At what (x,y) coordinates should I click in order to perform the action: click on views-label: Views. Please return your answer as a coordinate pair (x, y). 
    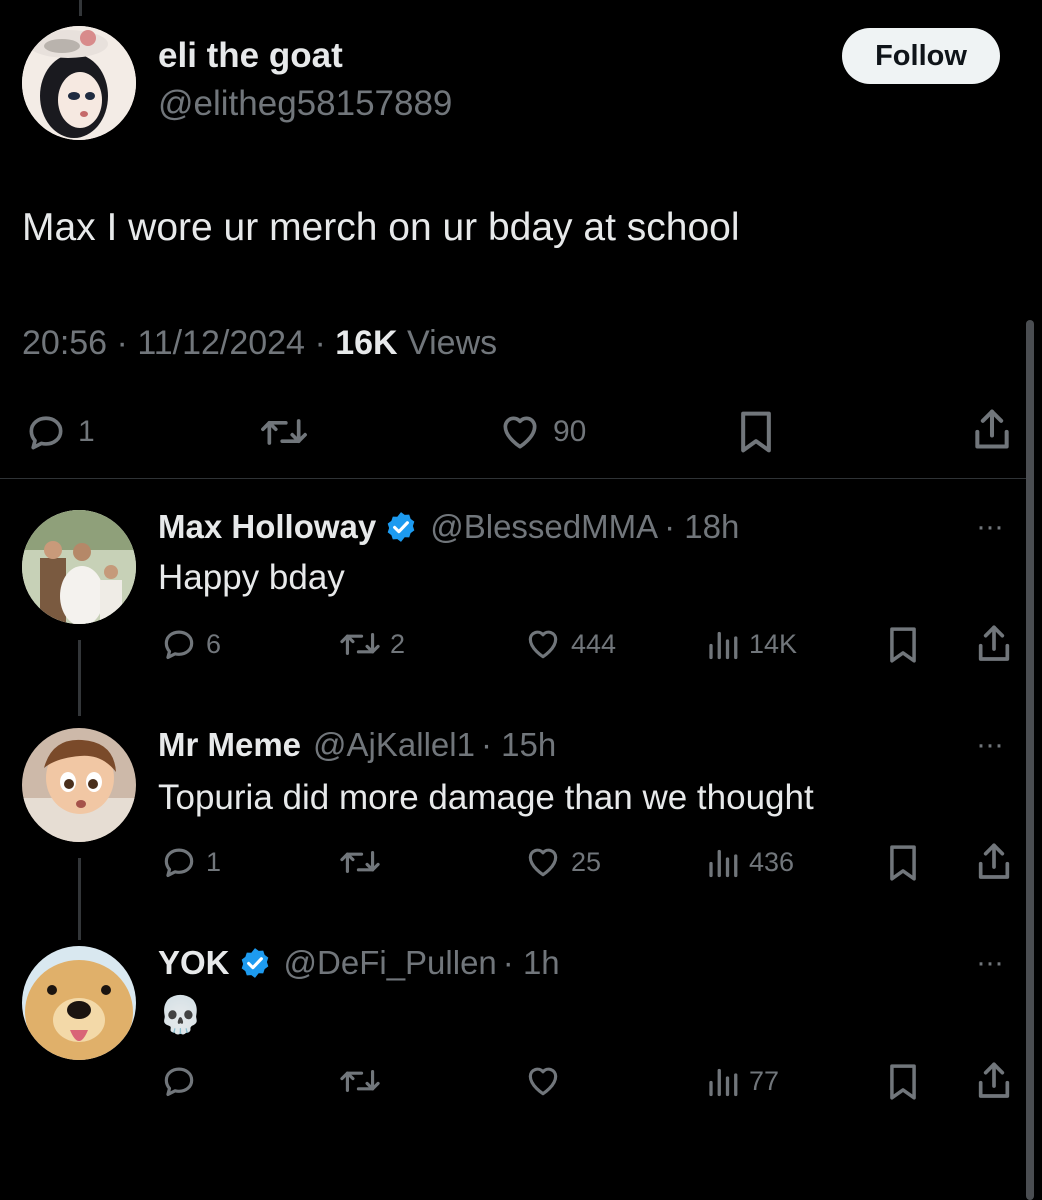
    Looking at the image, I should click on (452, 343).